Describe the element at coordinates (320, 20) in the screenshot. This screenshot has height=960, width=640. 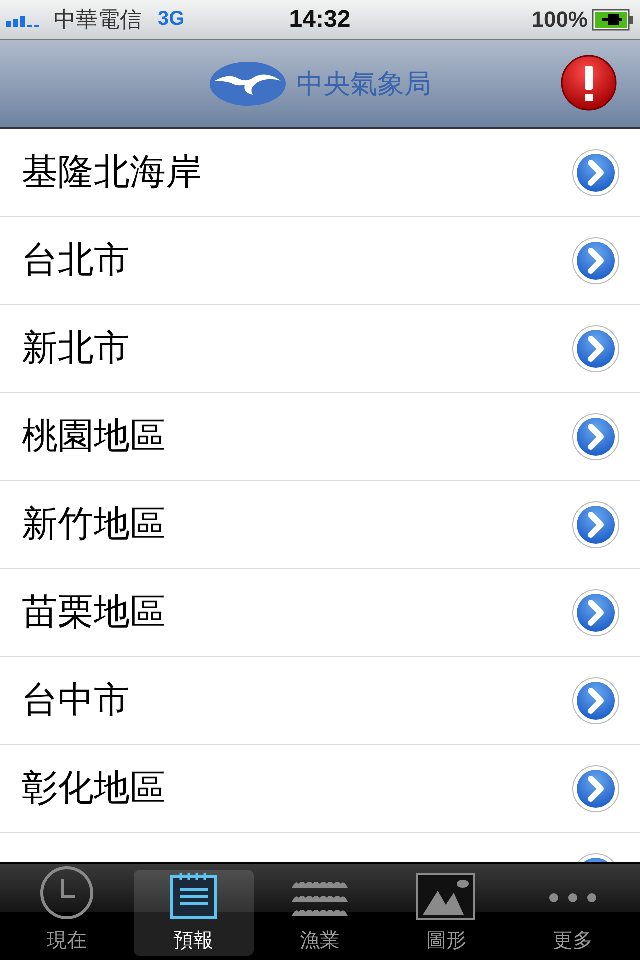
I see `clock-time: 14:32` at that location.